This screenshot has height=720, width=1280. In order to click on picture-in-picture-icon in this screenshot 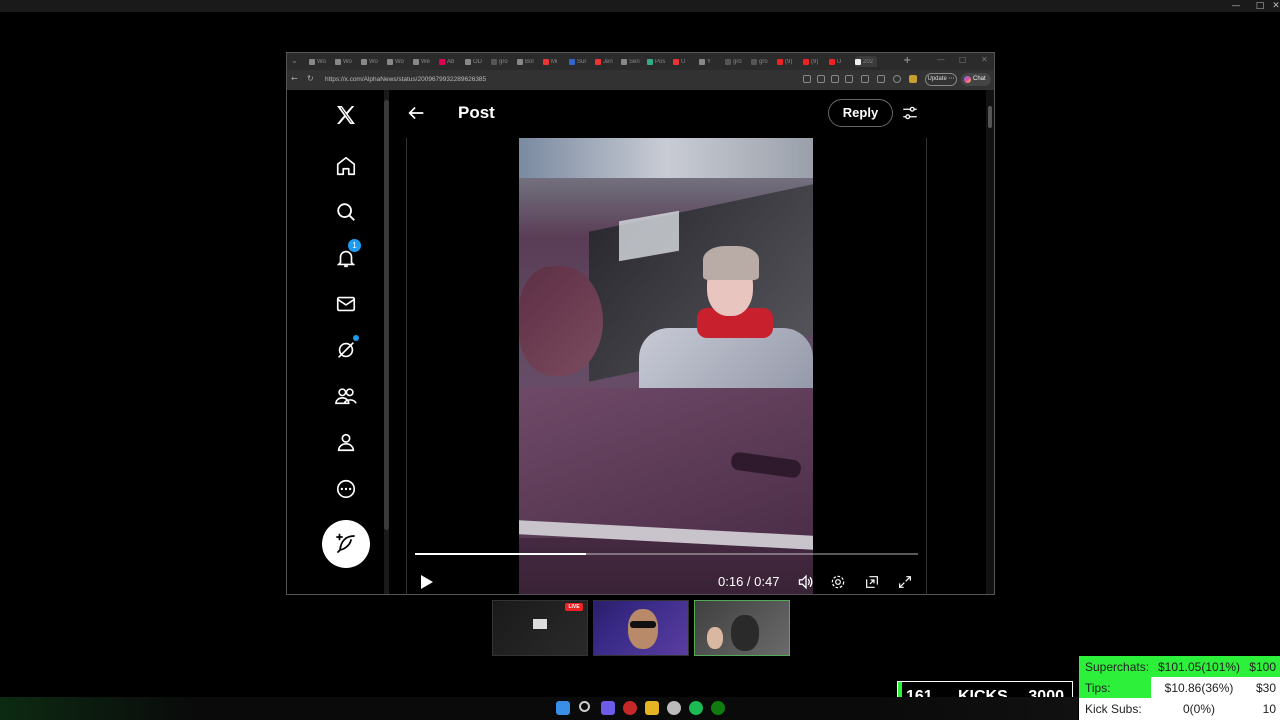, I will do `click(873, 582)`.